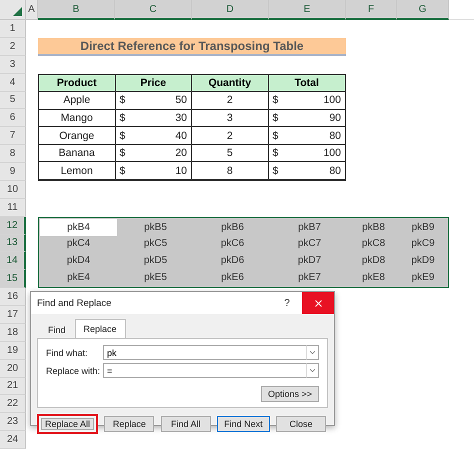  What do you see at coordinates (230, 83) in the screenshot?
I see `table-header: Quantity` at bounding box center [230, 83].